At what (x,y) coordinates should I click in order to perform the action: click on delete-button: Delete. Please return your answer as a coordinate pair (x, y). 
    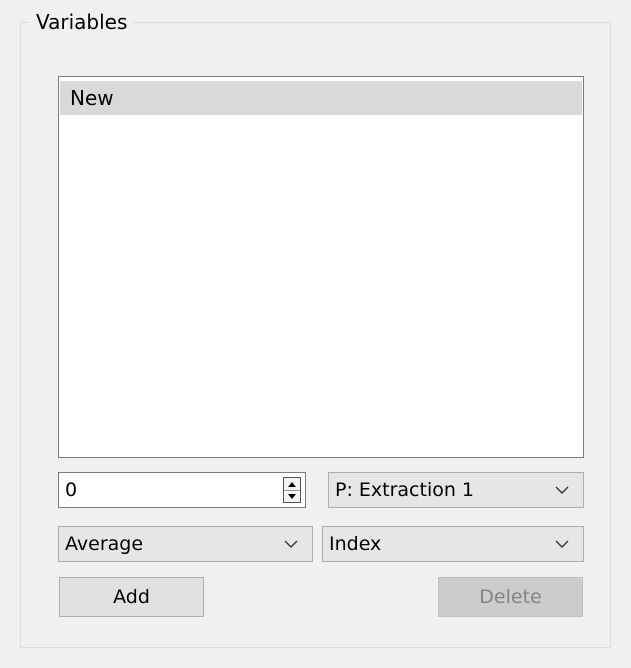
    Looking at the image, I should click on (510, 597).